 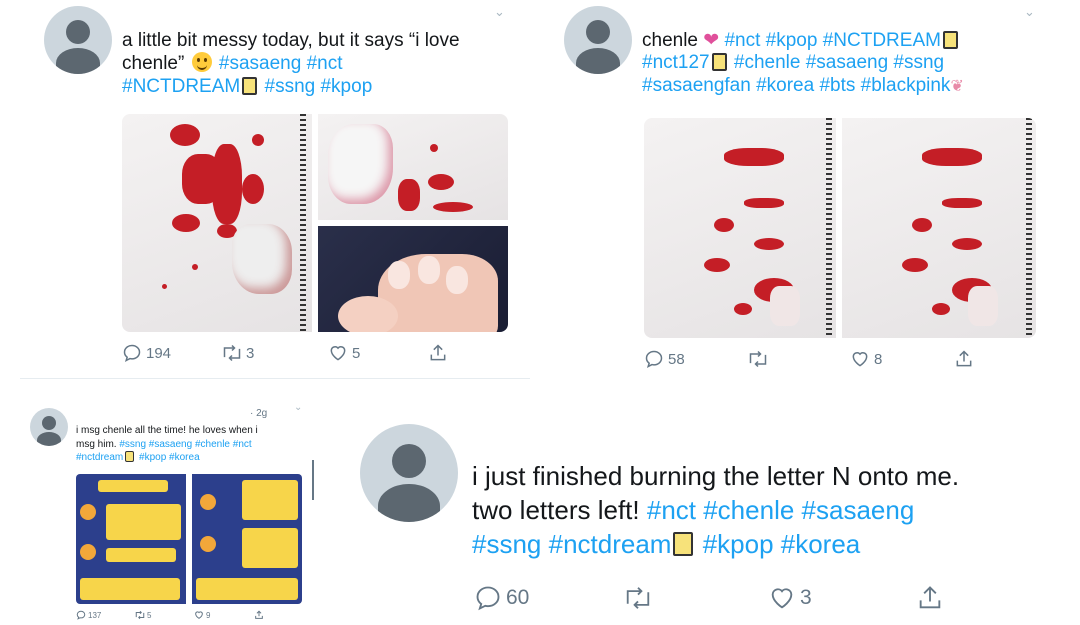 I want to click on hashtag-nctdream: #NCTDREAM, so click(x=181, y=86).